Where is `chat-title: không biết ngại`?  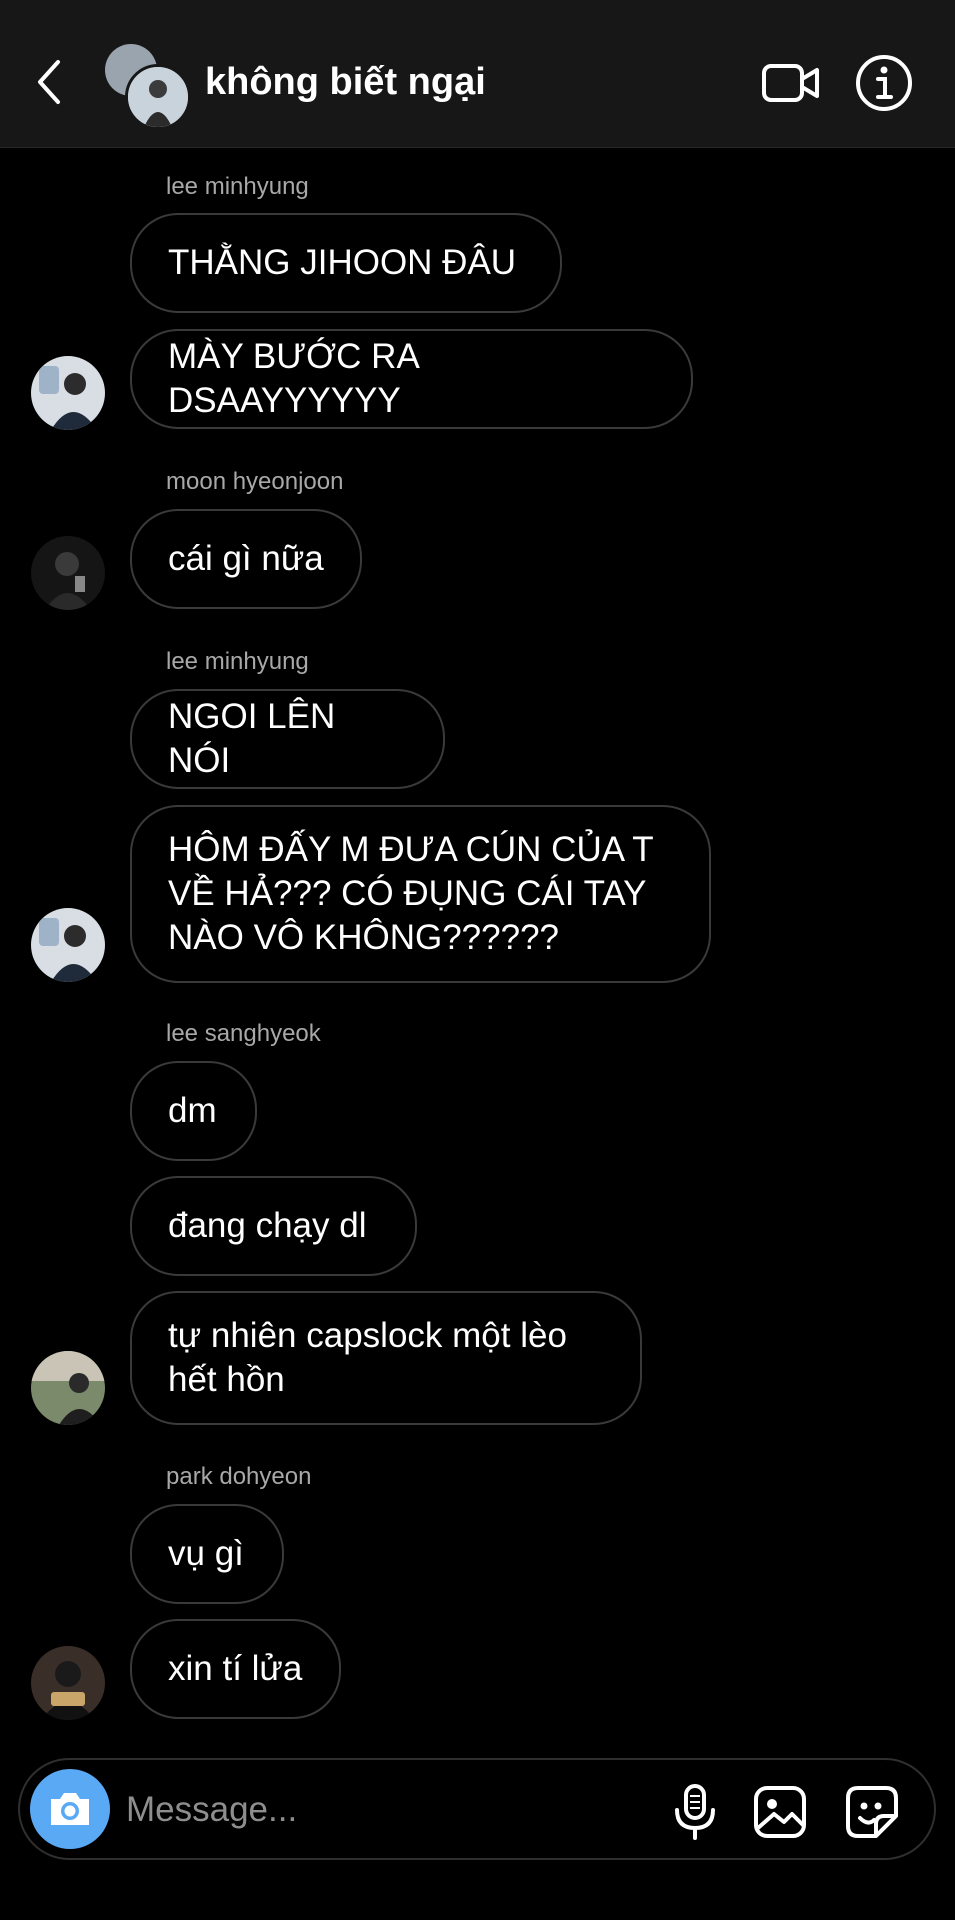 chat-title: không biết ngại is located at coordinates (345, 82).